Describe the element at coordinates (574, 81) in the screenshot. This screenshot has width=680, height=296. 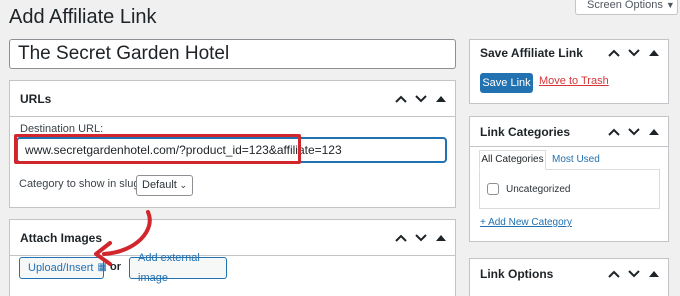
I see `move-to-trash-link: Move to Trash` at that location.